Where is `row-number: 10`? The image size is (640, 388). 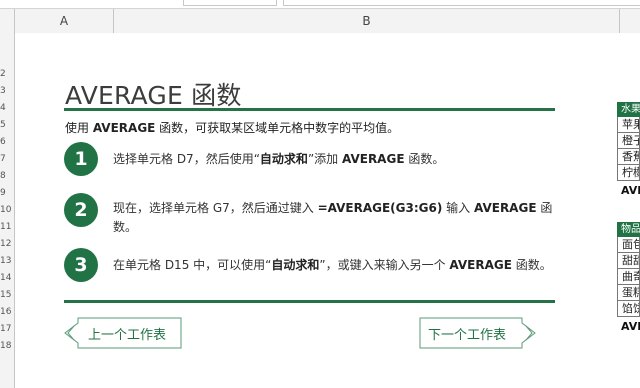
row-number: 10 is located at coordinates (6, 210).